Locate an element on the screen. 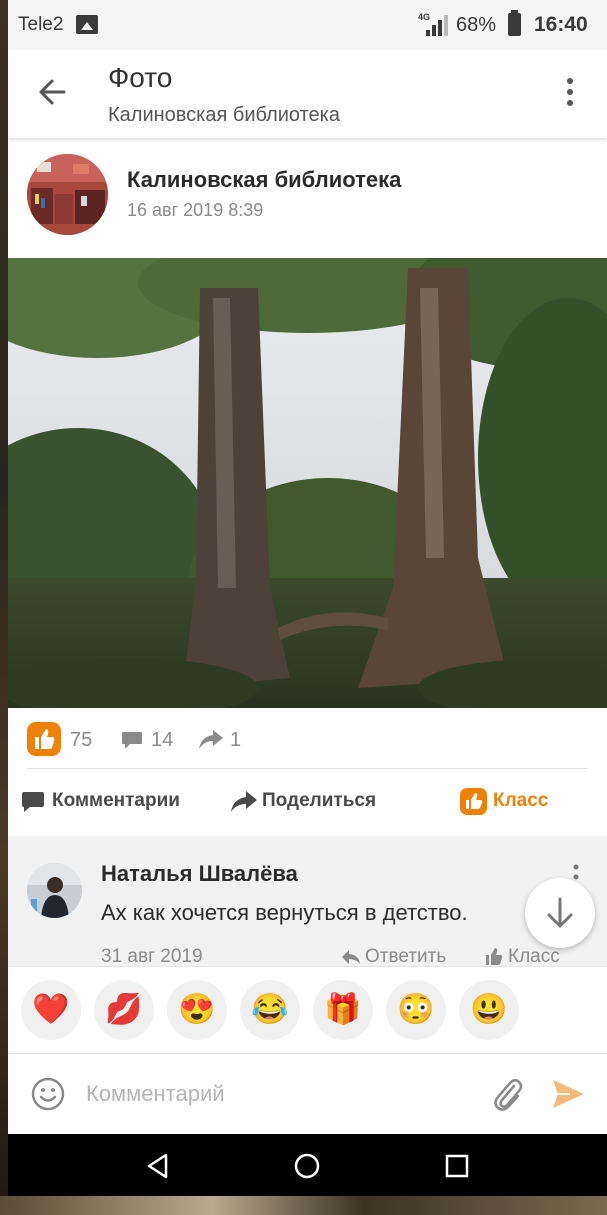 The width and height of the screenshot is (607, 1215). comment-bubble-icon is located at coordinates (132, 740).